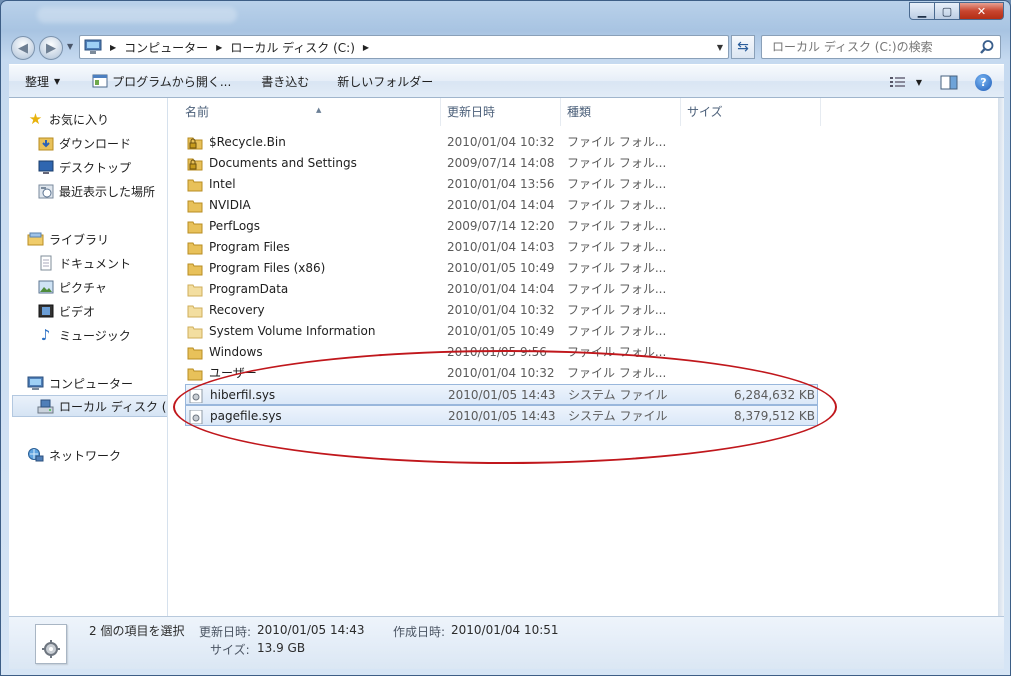  What do you see at coordinates (285, 81) in the screenshot?
I see `burn-button: 書き込む` at bounding box center [285, 81].